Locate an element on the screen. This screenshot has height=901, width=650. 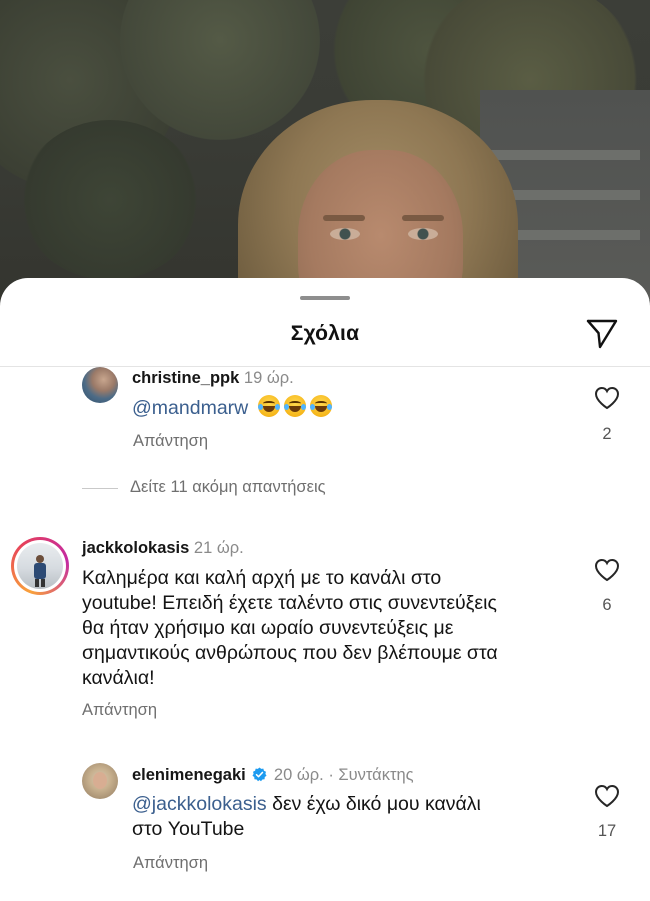
view-more-replies-label: Δείτε 11 ακόμη απαντήσεις is located at coordinates (228, 487).